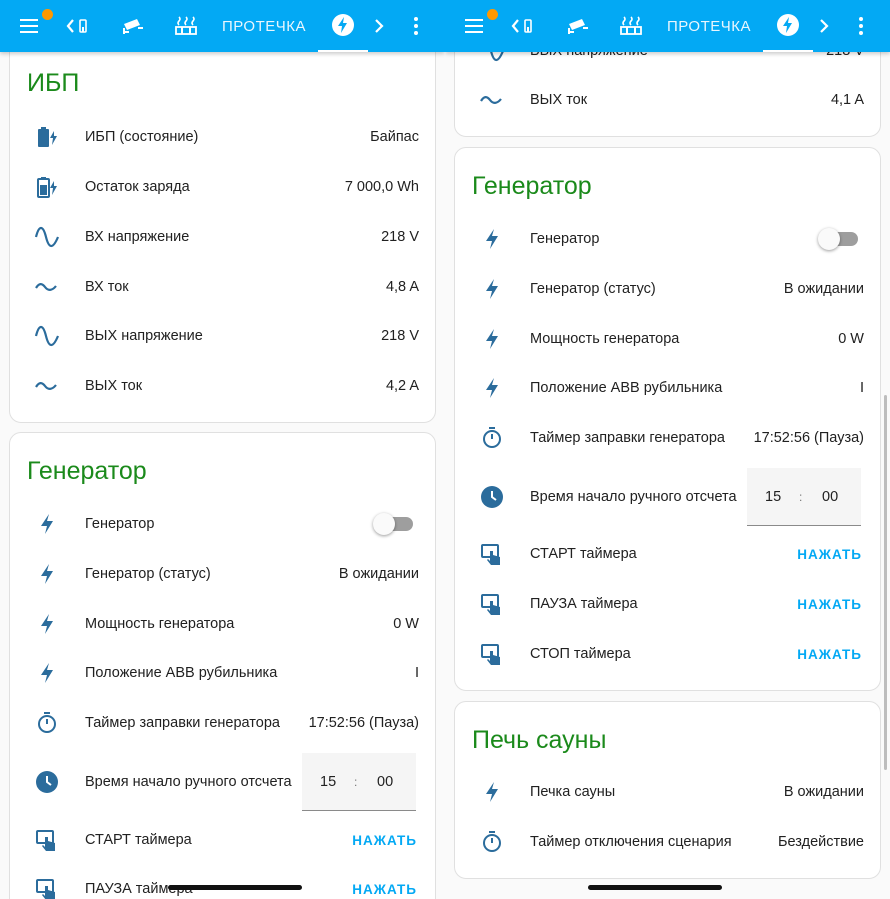 The width and height of the screenshot is (890, 899). What do you see at coordinates (137, 237) in the screenshot?
I see `entity-label: ВХ напряжение` at bounding box center [137, 237].